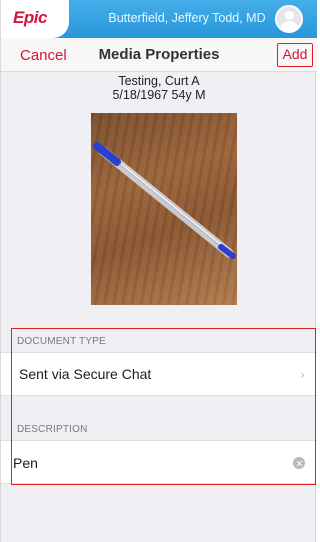 The image size is (320, 542). I want to click on user-avatar-icon, so click(289, 19).